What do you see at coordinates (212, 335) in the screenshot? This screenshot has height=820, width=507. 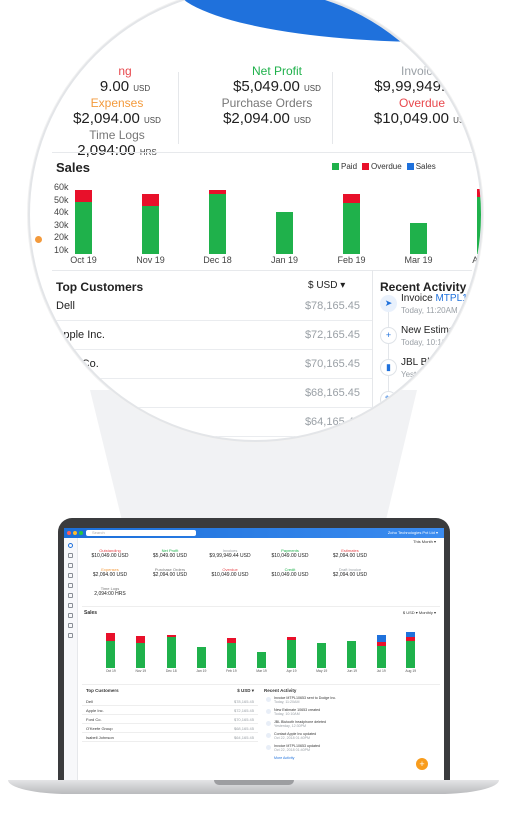 I see `customer-row: Apple Inc. $72,165.45` at bounding box center [212, 335].